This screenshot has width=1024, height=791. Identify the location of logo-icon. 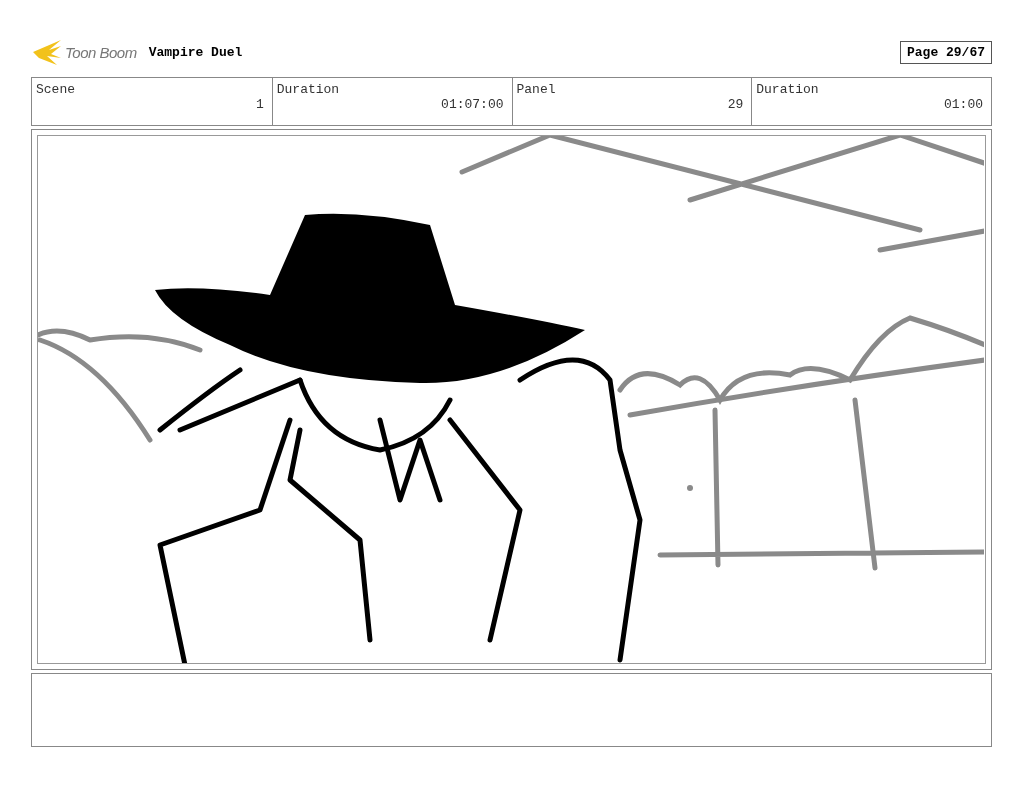
(47, 52).